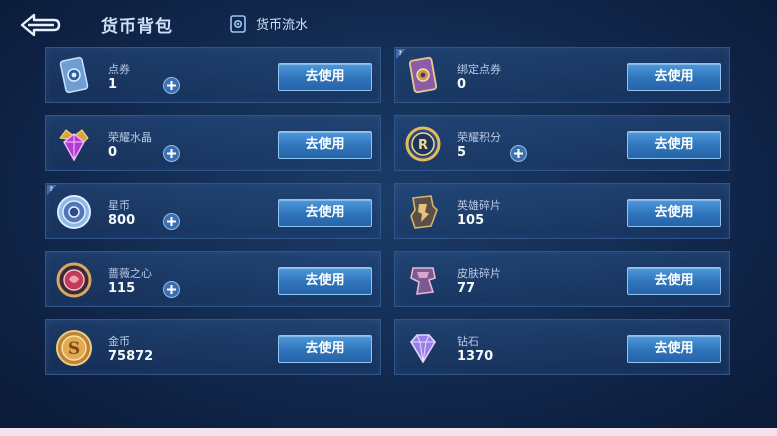 Image resolution: width=777 pixels, height=436 pixels. Describe the element at coordinates (562, 211) in the screenshot. I see `currency-card: 英雄碎片 105 去使用` at that location.